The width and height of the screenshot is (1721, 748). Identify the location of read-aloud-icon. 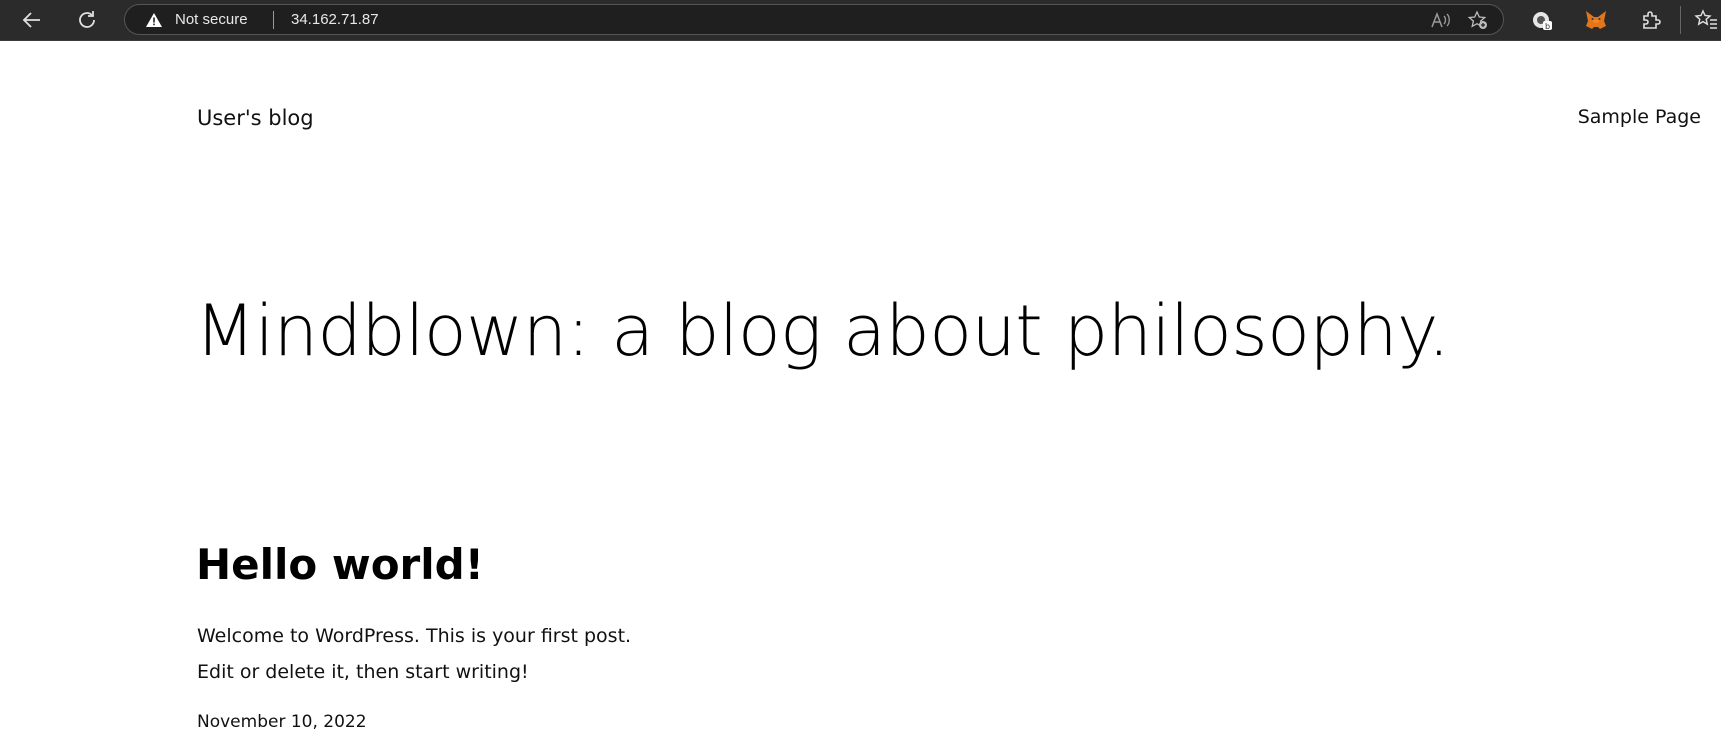
(1440, 20).